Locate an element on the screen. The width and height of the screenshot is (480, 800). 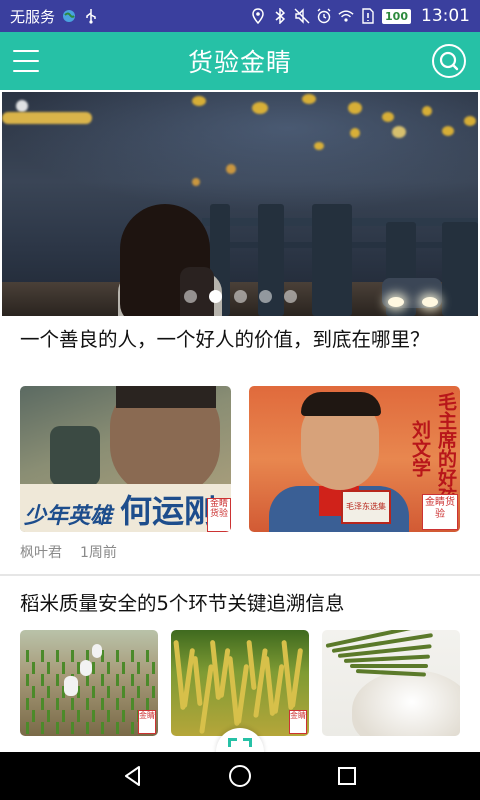
search-button is located at coordinates (449, 61).